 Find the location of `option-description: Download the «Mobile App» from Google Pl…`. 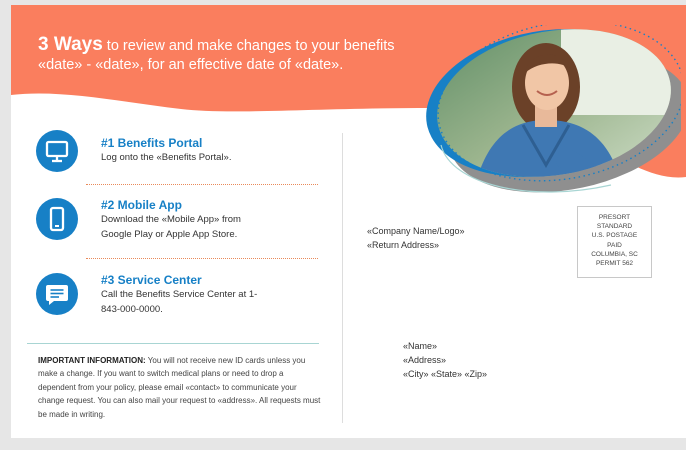

option-description: Download the «Mobile App» from Google Pl… is located at coordinates (171, 227).